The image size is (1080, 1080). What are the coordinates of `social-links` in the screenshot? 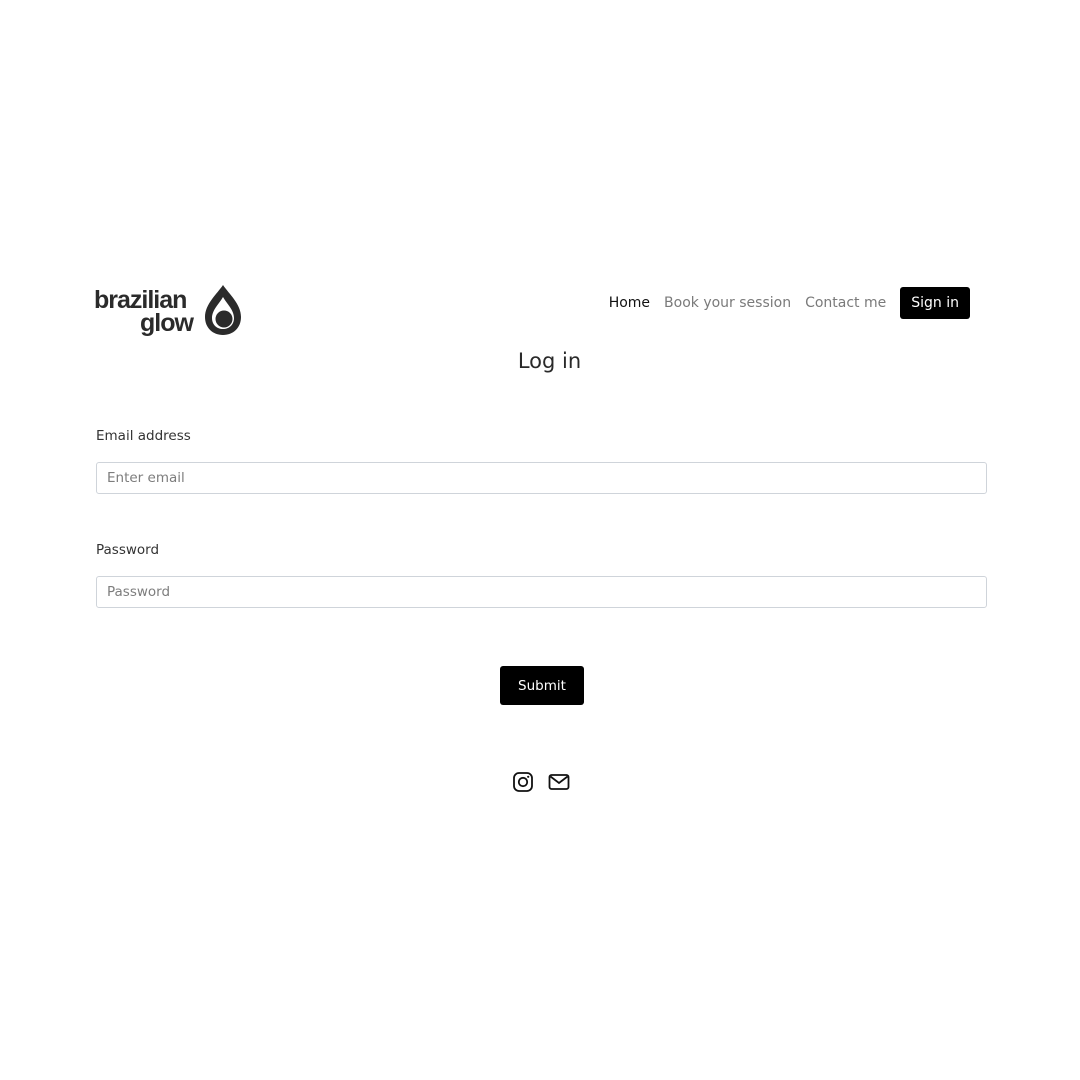 It's located at (541, 782).